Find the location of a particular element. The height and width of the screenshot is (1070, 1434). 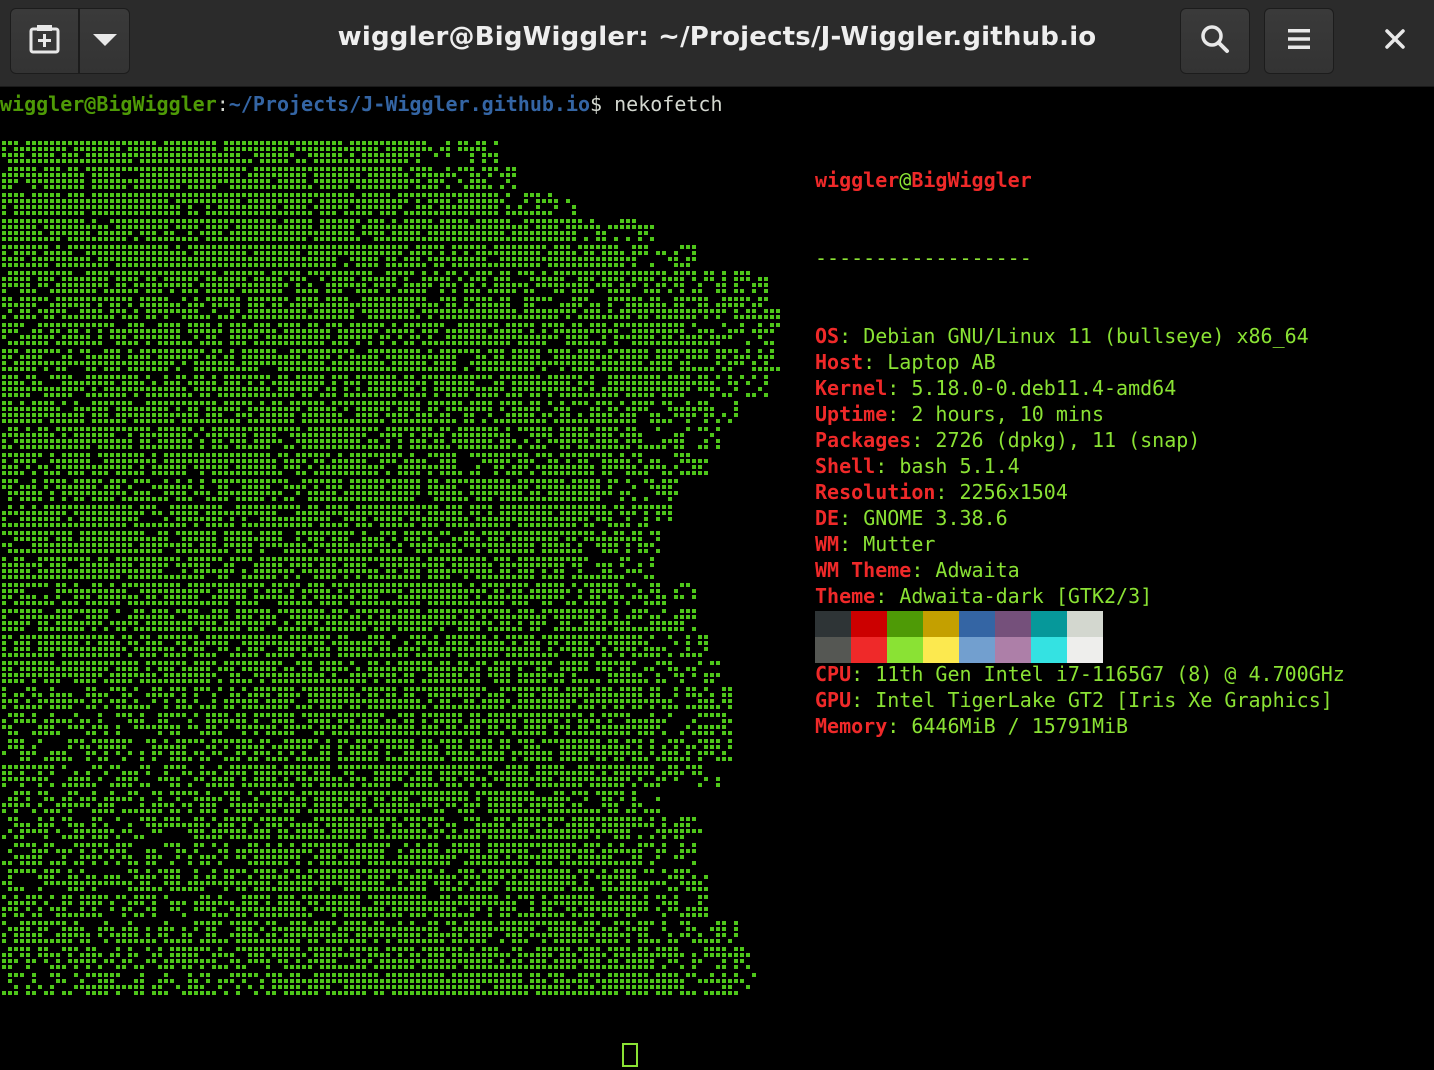

info-field-packages: Packages: 2726 (dpkg), 11 (snap) is located at coordinates (1080, 440).